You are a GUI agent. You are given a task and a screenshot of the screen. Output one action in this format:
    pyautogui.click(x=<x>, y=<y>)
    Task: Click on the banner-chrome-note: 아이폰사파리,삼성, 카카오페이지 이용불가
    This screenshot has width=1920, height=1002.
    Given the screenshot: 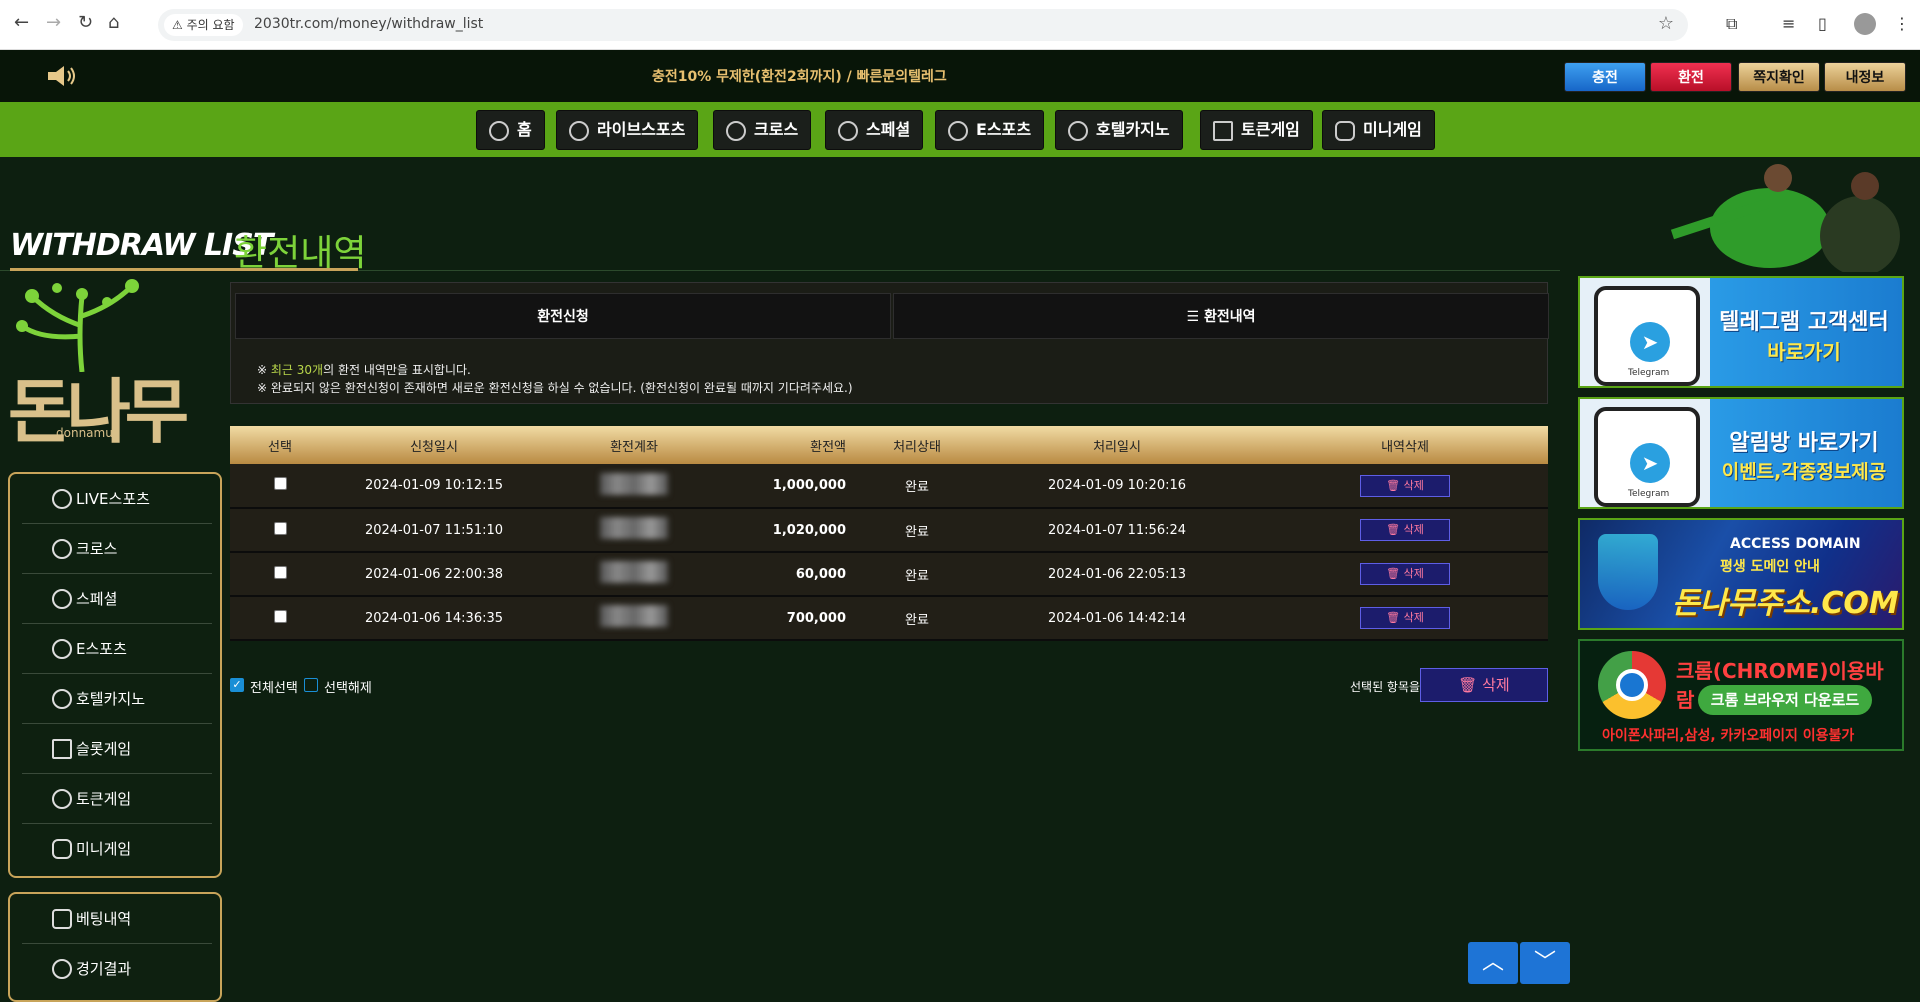 What is the action you would take?
    pyautogui.click(x=1728, y=736)
    